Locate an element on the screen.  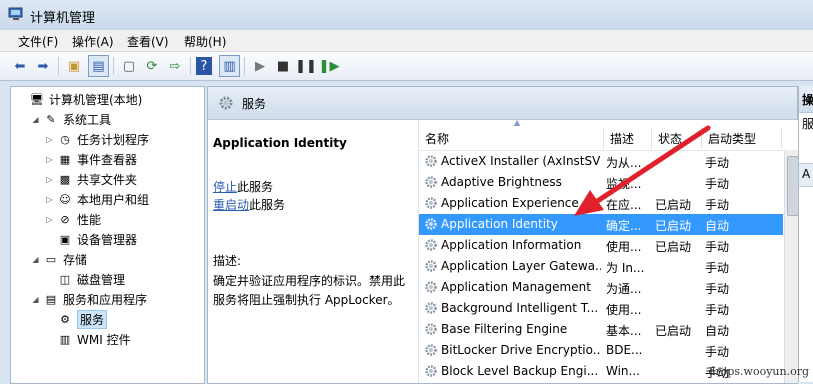
description-line-2: 服务将阻止强制执行 AppLocker。 is located at coordinates (306, 300).